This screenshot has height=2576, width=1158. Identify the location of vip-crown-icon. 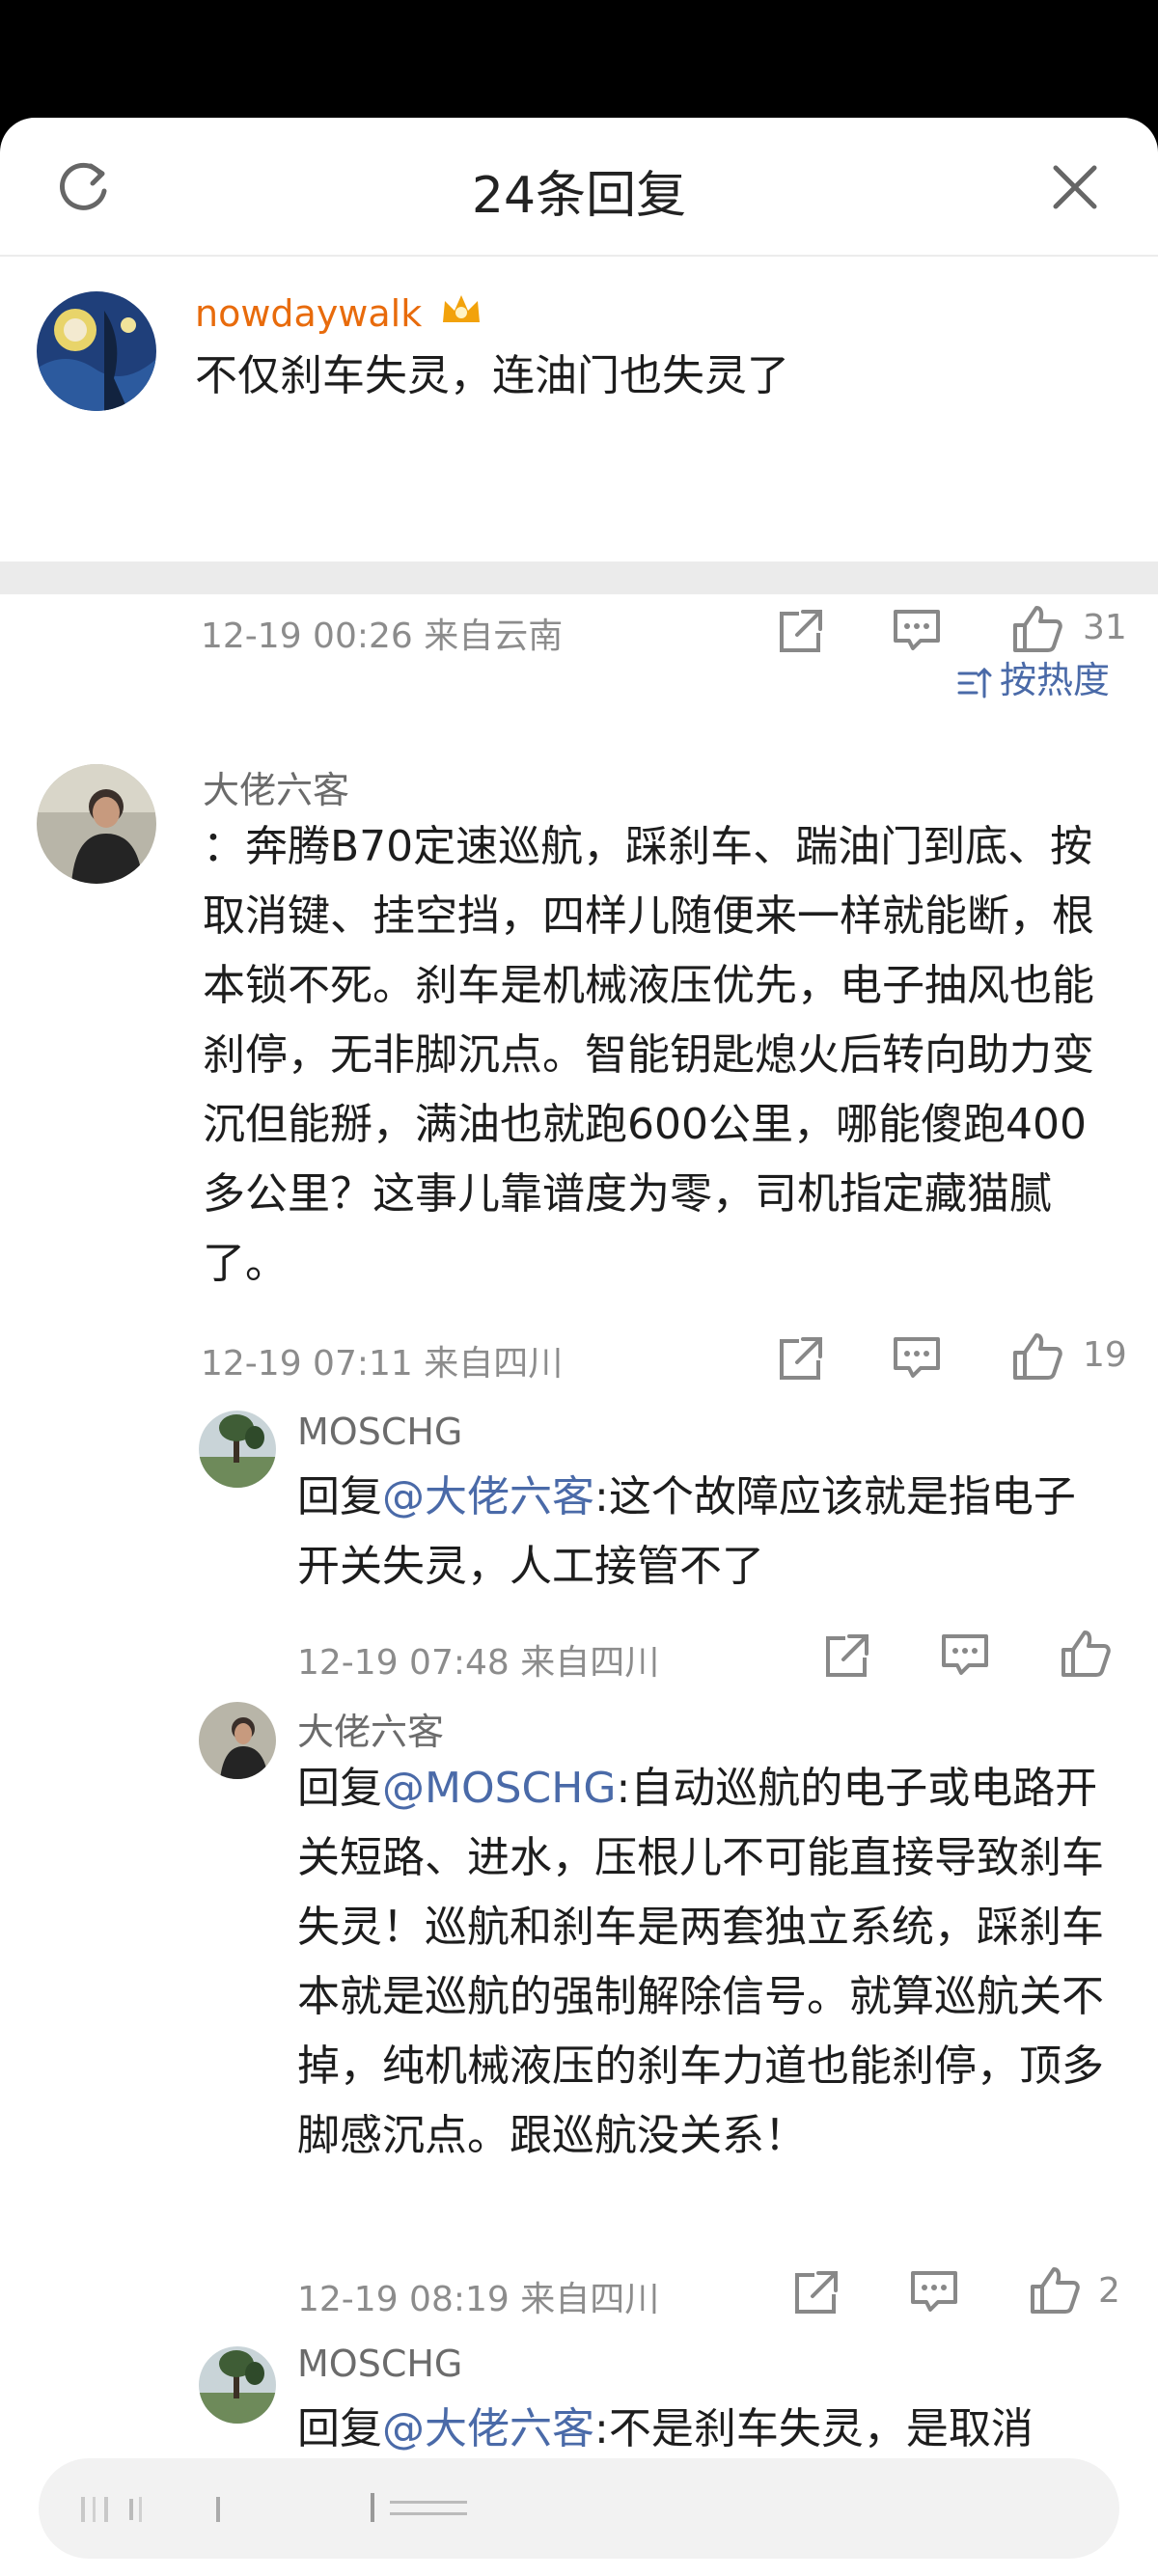
(462, 309).